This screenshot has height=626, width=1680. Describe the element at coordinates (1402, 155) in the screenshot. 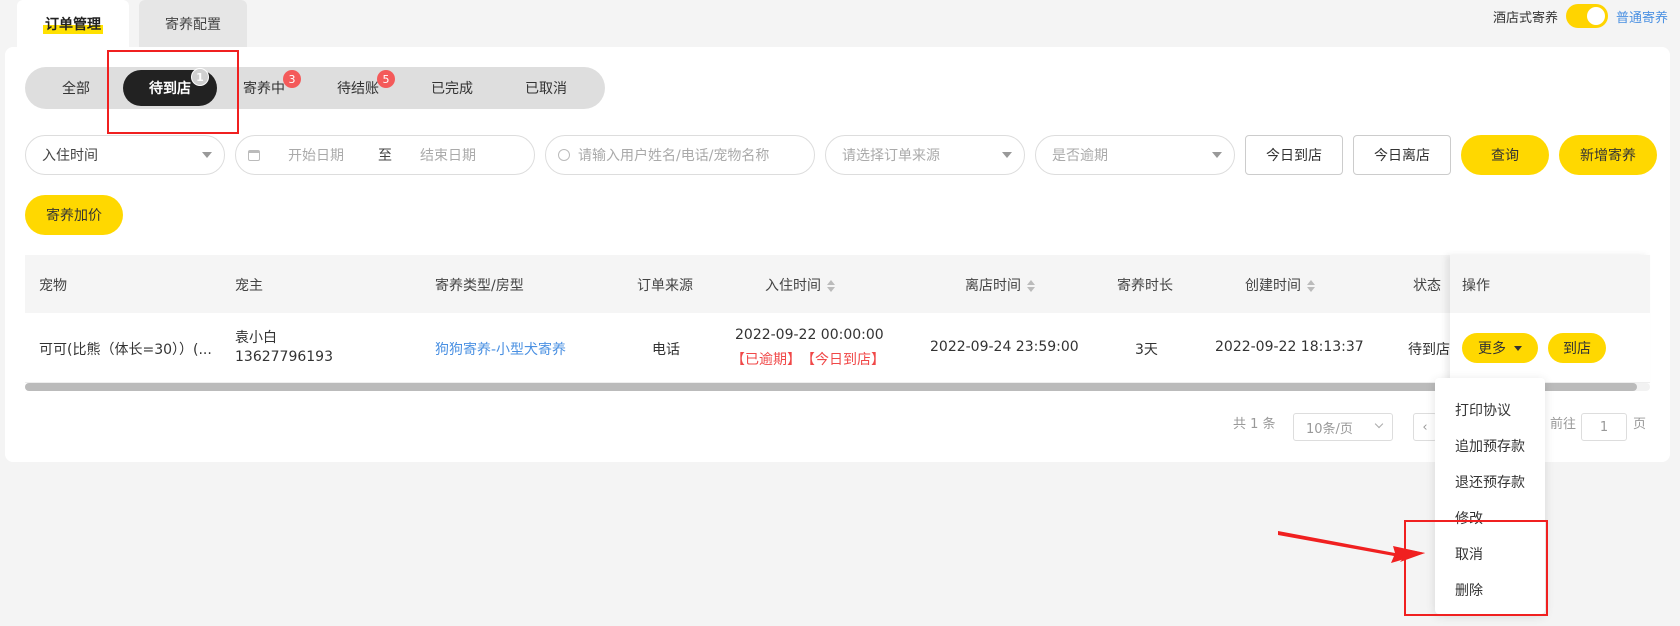

I see `today-leave-button: 今日离店` at that location.